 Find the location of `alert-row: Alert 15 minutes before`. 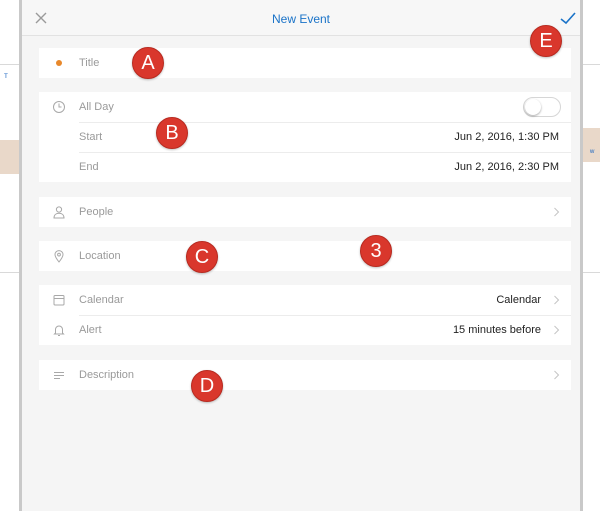

alert-row: Alert 15 minutes before is located at coordinates (305, 330).